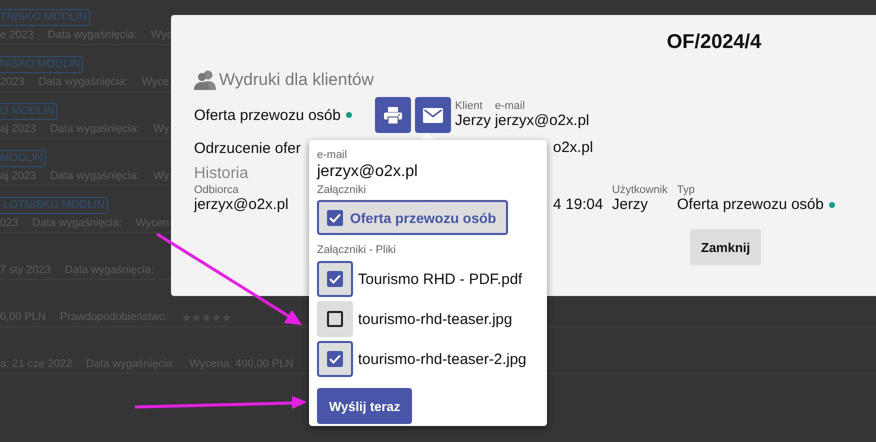  I want to click on file-name: tourismo-rhd-teaser.jpg, so click(435, 319).